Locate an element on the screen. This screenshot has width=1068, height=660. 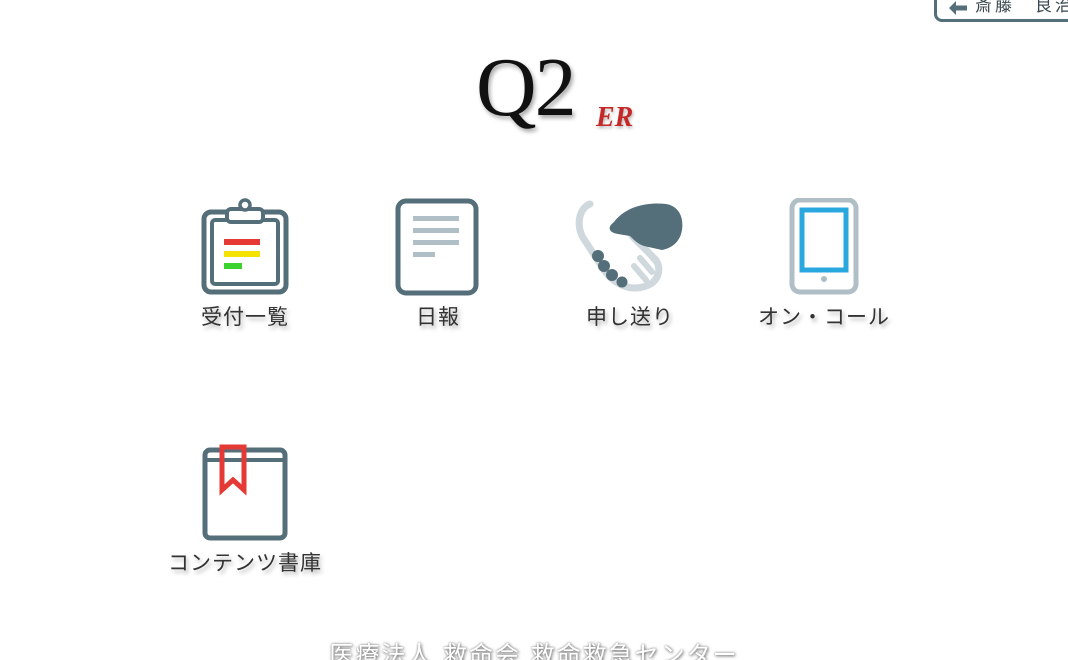
menu-tile-reception-list: 受付一覧 is located at coordinates (245, 273).